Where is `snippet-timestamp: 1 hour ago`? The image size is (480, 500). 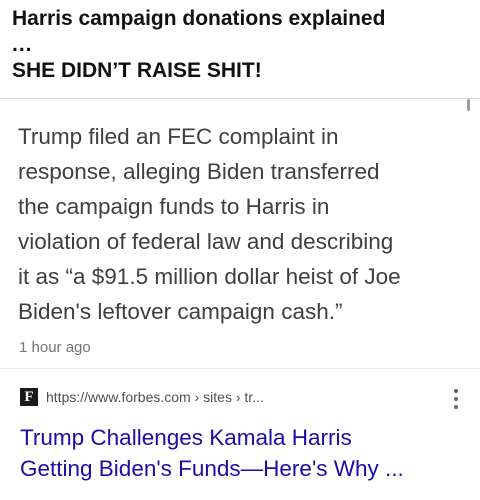 snippet-timestamp: 1 hour ago is located at coordinates (55, 347).